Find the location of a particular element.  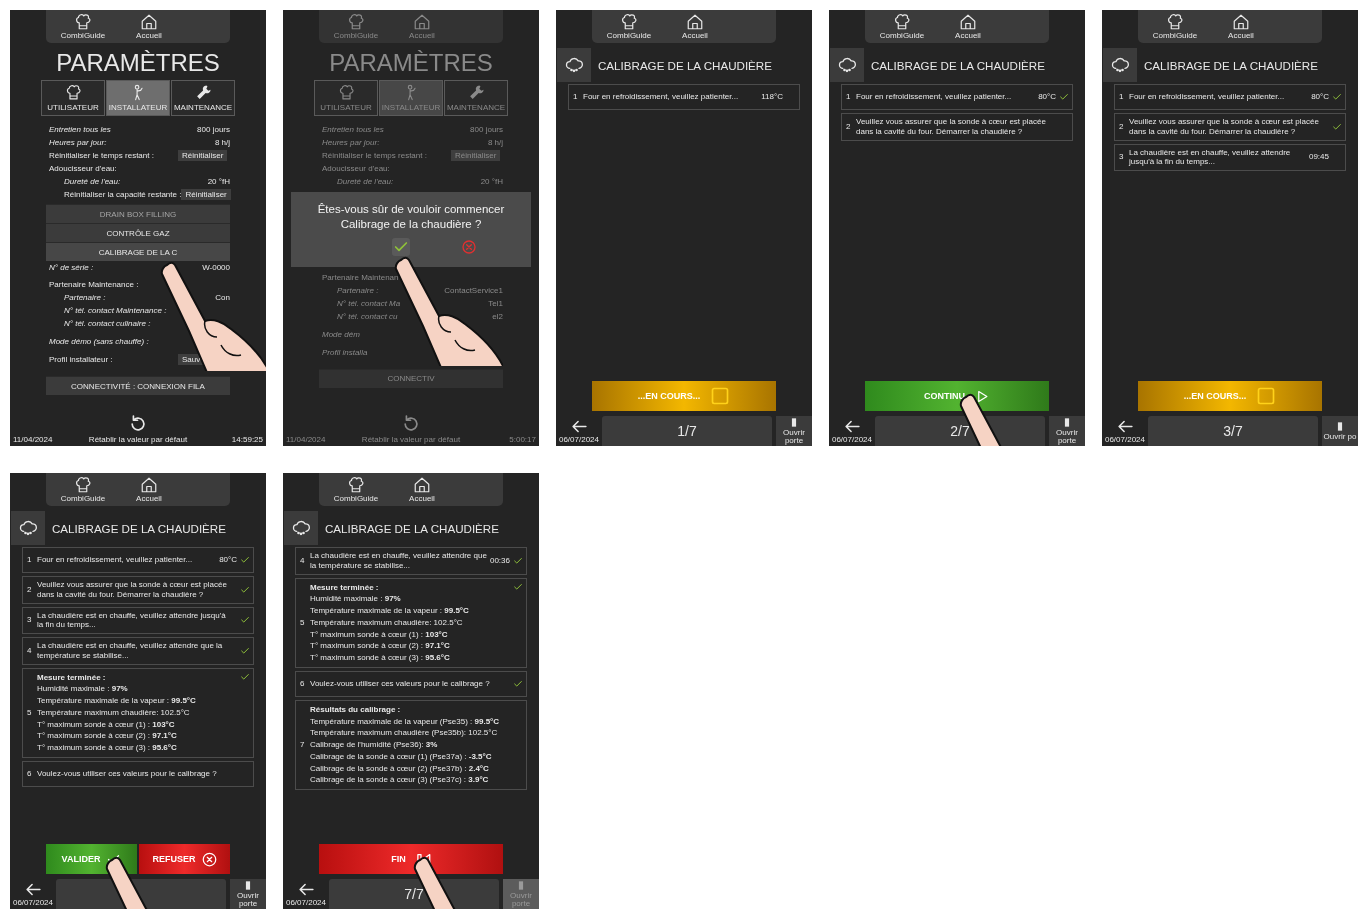

result-line: Humidité maximale : 97% is located at coordinates (356, 599).